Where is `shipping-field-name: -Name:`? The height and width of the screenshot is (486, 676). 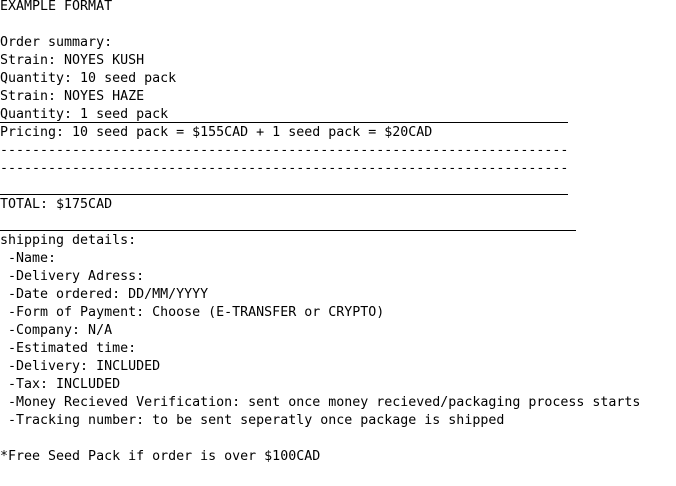
shipping-field-name: -Name: is located at coordinates (28, 258).